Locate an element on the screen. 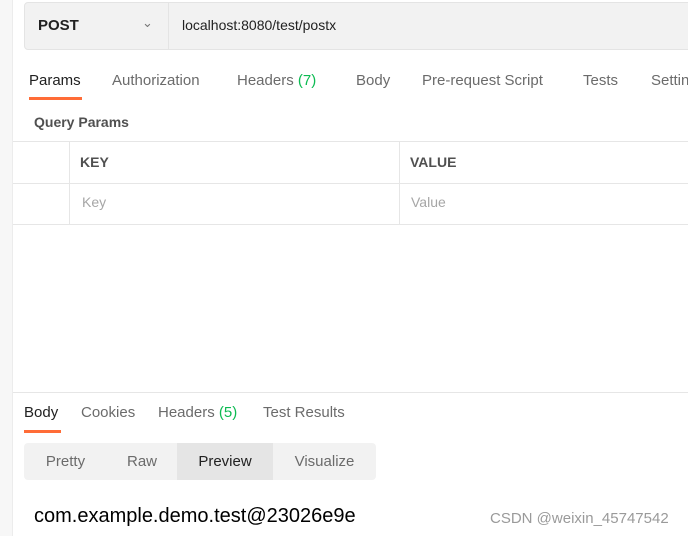 The image size is (688, 536). tab-authorization: Authorization is located at coordinates (156, 80).